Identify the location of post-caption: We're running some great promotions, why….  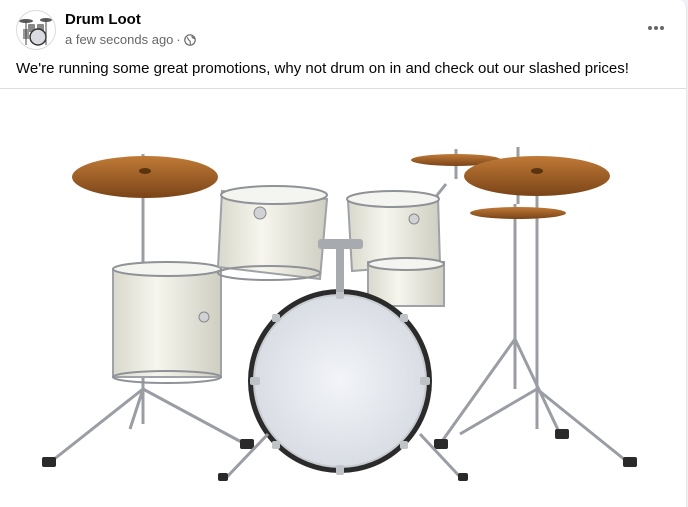
(322, 68).